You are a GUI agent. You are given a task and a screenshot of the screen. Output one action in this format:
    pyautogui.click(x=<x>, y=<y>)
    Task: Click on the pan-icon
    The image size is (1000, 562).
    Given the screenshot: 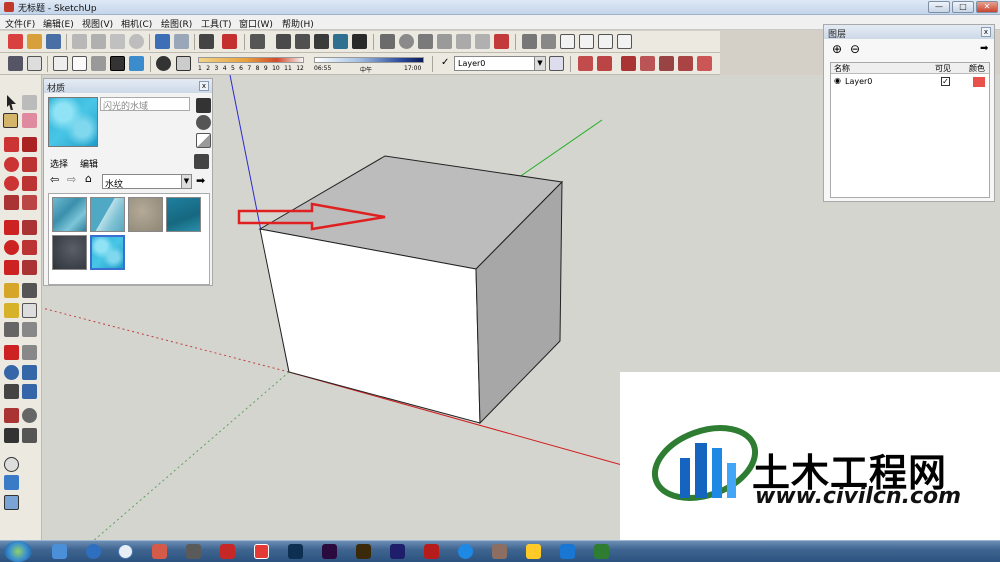 What is the action you would take?
    pyautogui.click(x=406, y=41)
    